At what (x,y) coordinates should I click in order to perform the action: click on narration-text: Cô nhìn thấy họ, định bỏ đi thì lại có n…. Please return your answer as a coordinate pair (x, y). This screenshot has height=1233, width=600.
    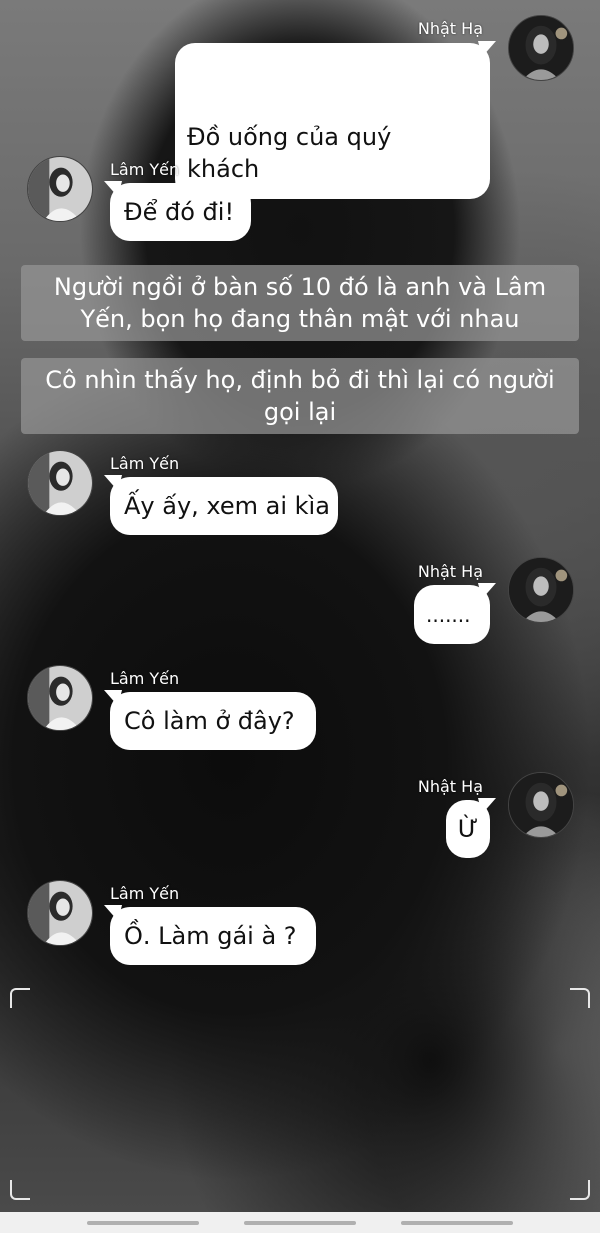
    Looking at the image, I should click on (300, 396).